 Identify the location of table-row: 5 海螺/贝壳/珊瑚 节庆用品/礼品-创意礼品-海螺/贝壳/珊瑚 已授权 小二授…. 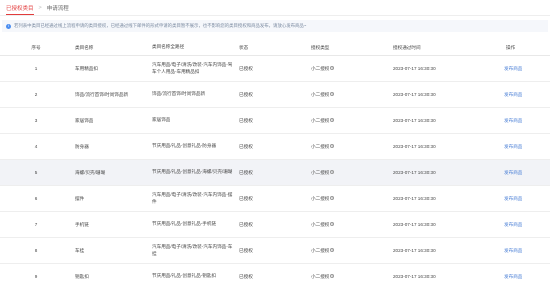
(275, 173).